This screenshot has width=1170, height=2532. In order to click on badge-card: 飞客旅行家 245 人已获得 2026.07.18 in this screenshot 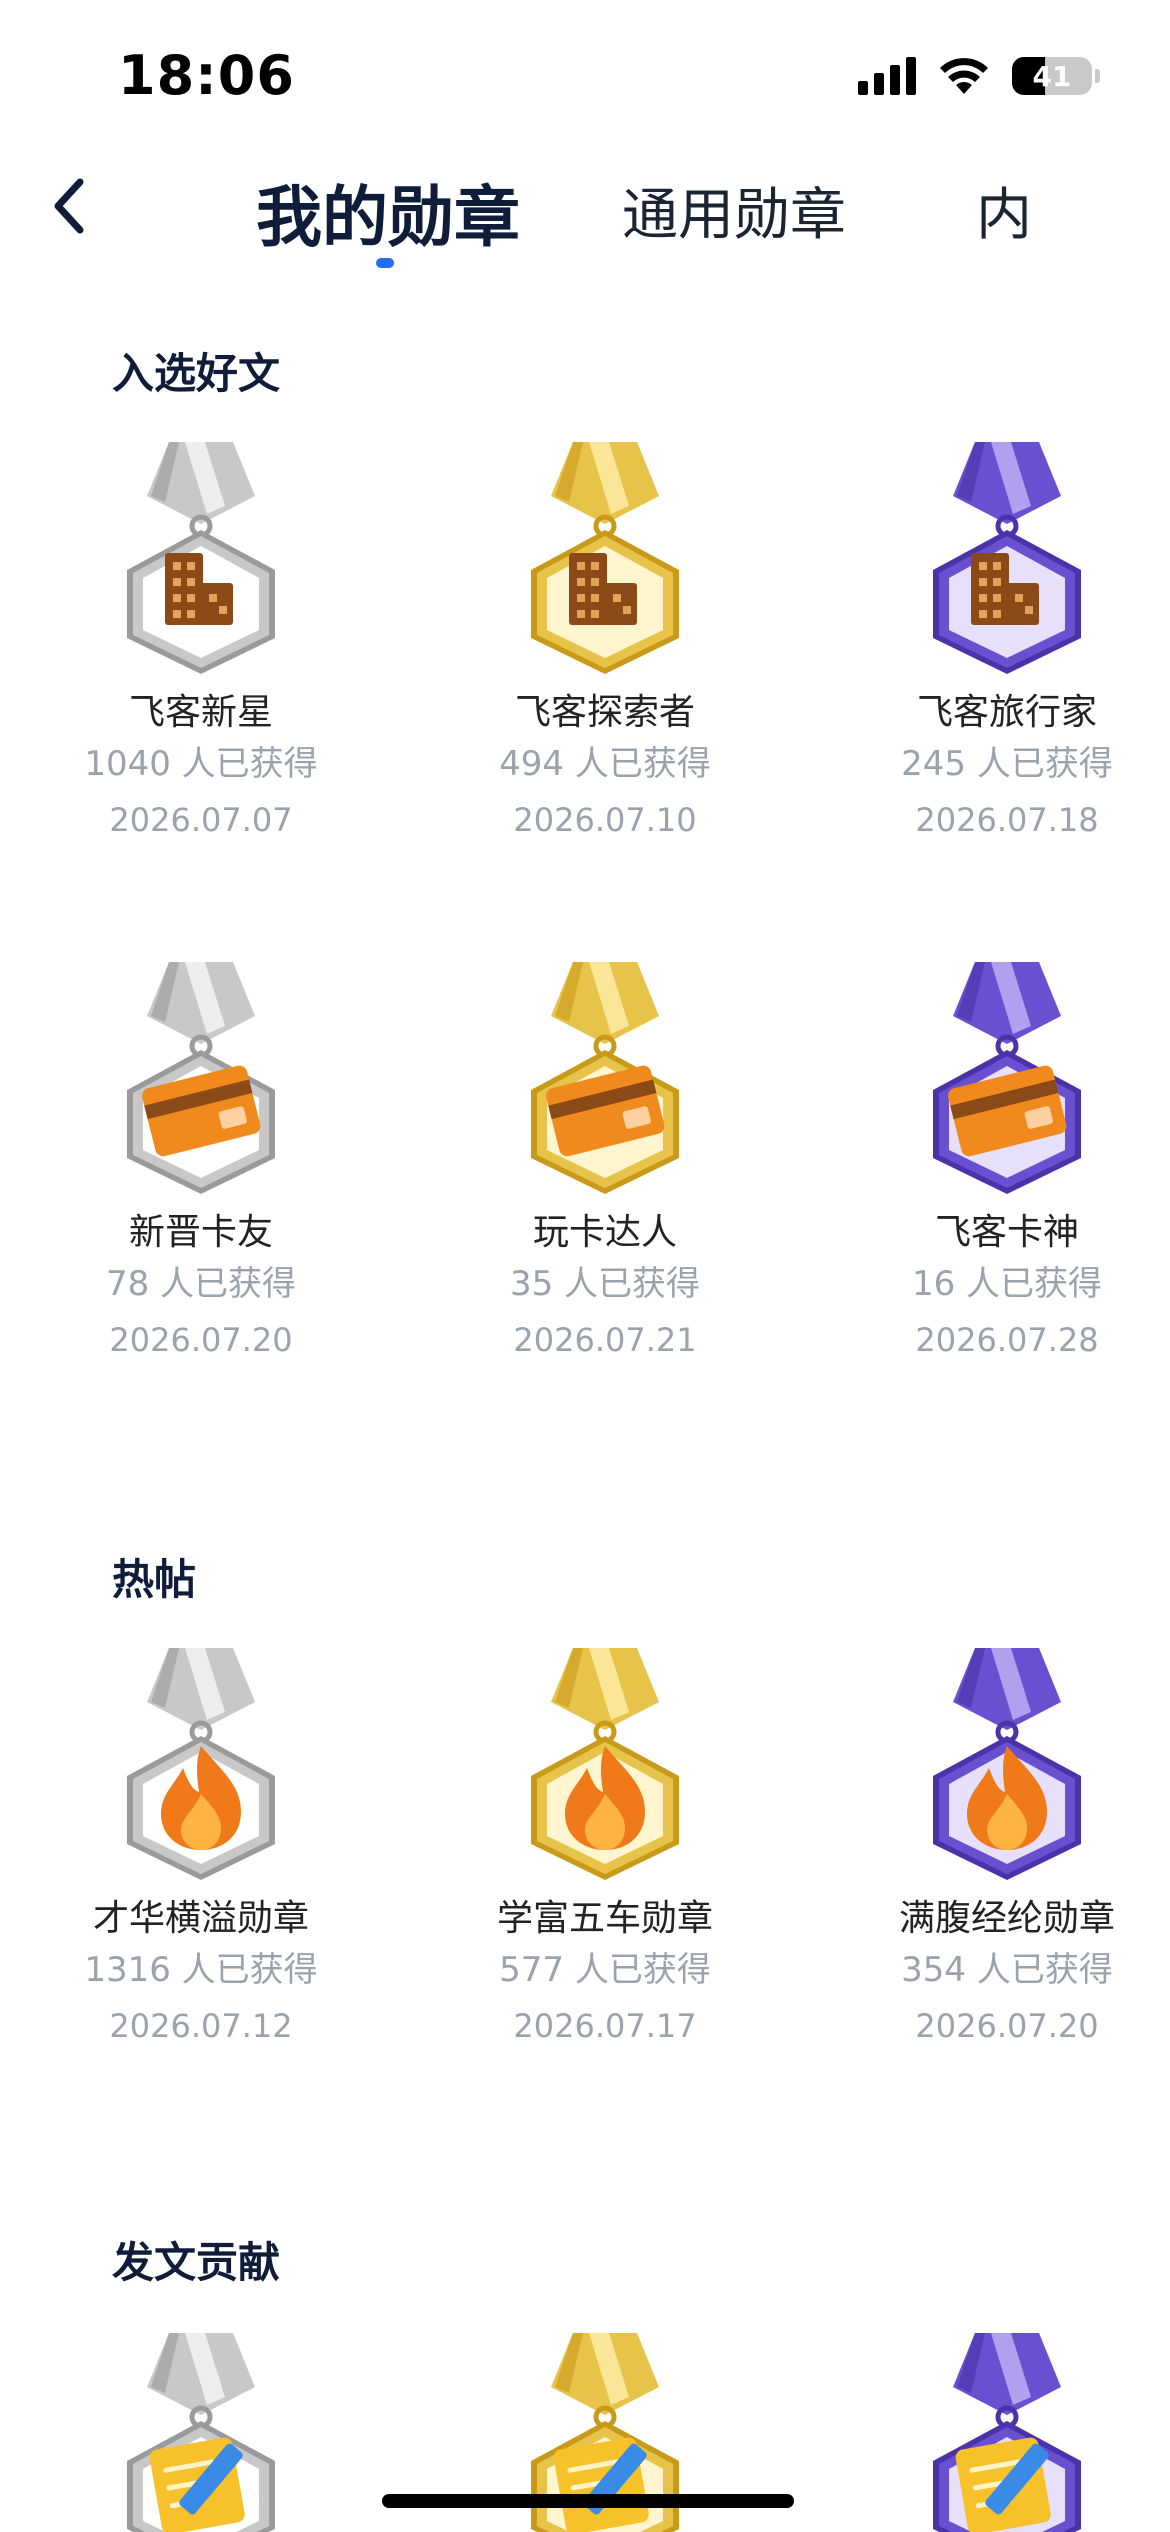, I will do `click(1006, 646)`.